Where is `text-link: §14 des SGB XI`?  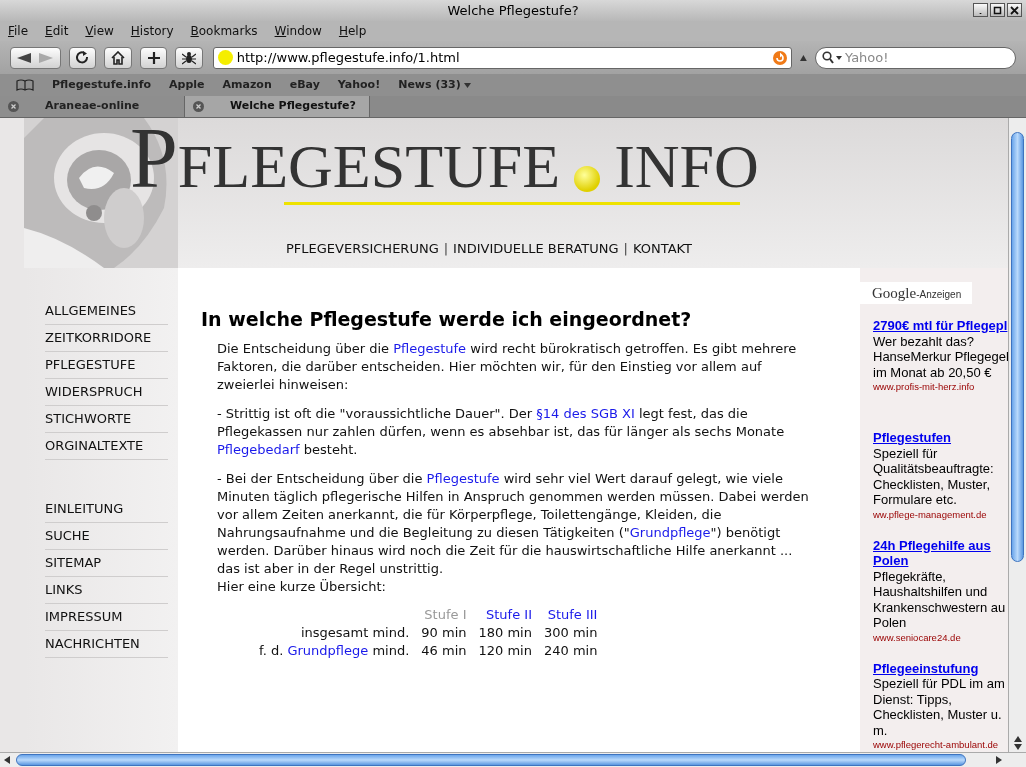
text-link: §14 des SGB XI is located at coordinates (585, 413).